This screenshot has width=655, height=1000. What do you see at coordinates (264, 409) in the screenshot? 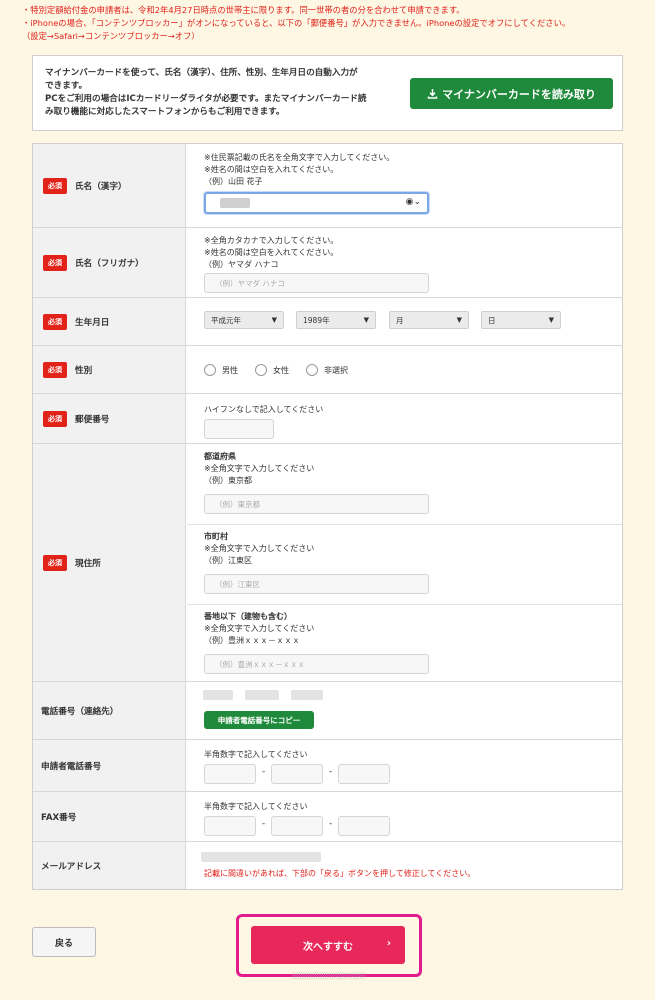
I see `hint-text: ハイフンなしで記入してください` at bounding box center [264, 409].